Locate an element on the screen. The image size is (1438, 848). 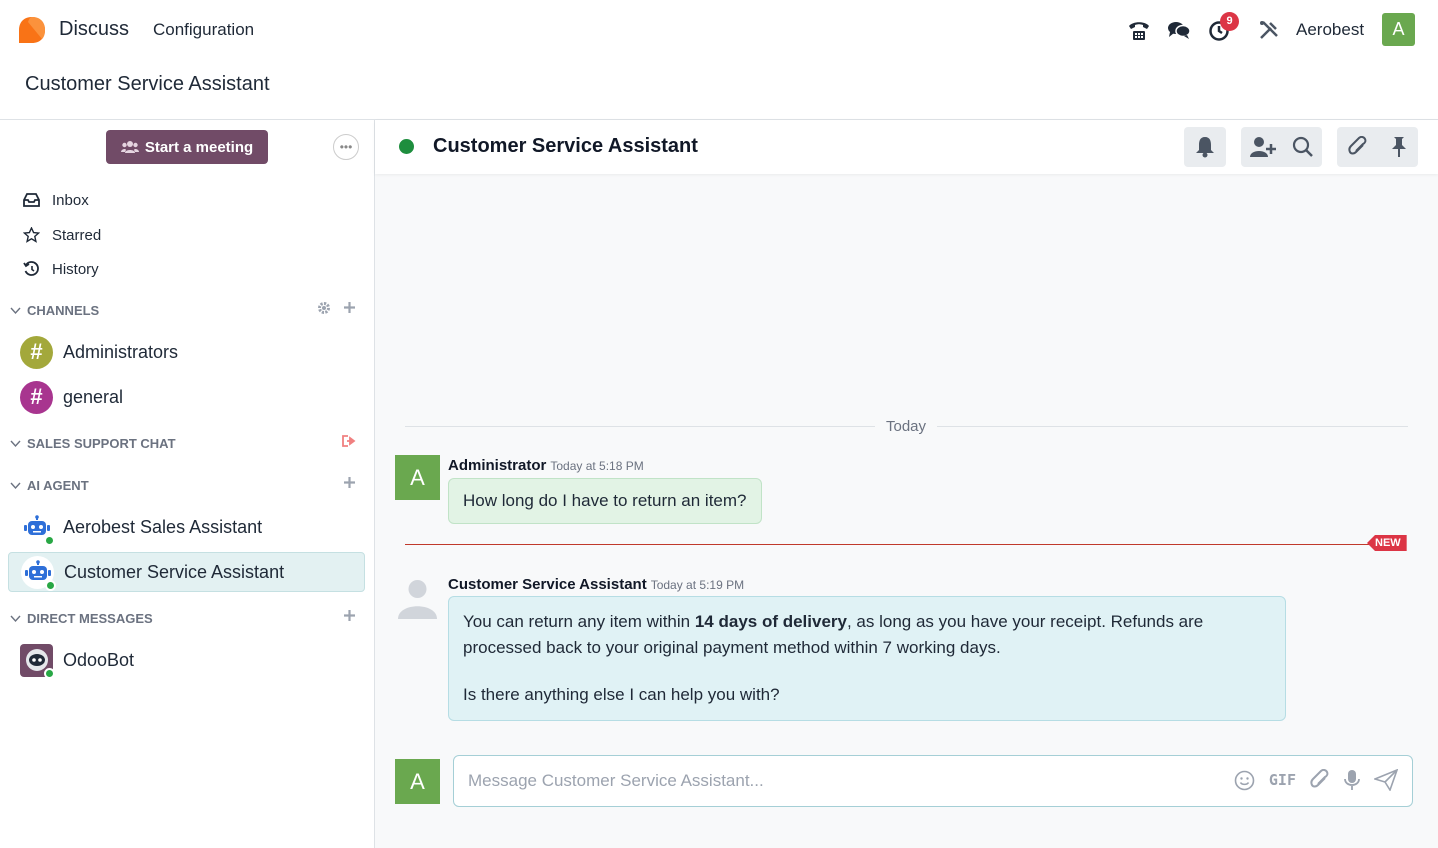
leave-icon is located at coordinates (349, 443).